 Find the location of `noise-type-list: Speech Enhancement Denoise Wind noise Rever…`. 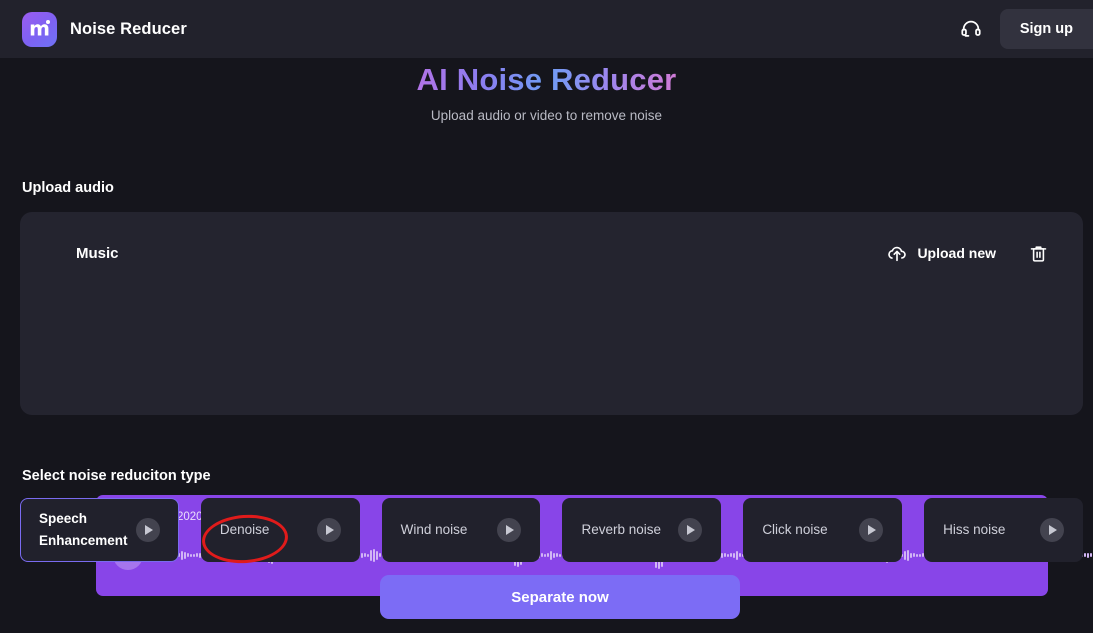

noise-type-list: Speech Enhancement Denoise Wind noise Rever… is located at coordinates (551, 530).